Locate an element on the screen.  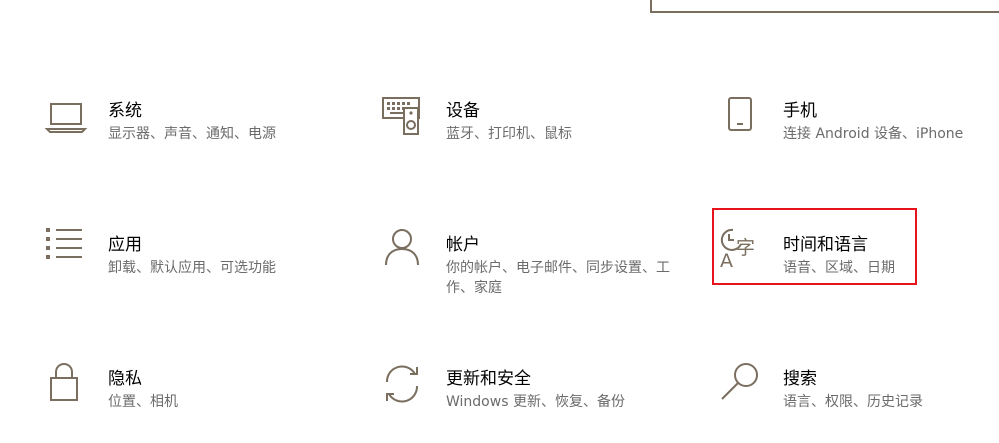
tile-title: 帐户 is located at coordinates (463, 245).